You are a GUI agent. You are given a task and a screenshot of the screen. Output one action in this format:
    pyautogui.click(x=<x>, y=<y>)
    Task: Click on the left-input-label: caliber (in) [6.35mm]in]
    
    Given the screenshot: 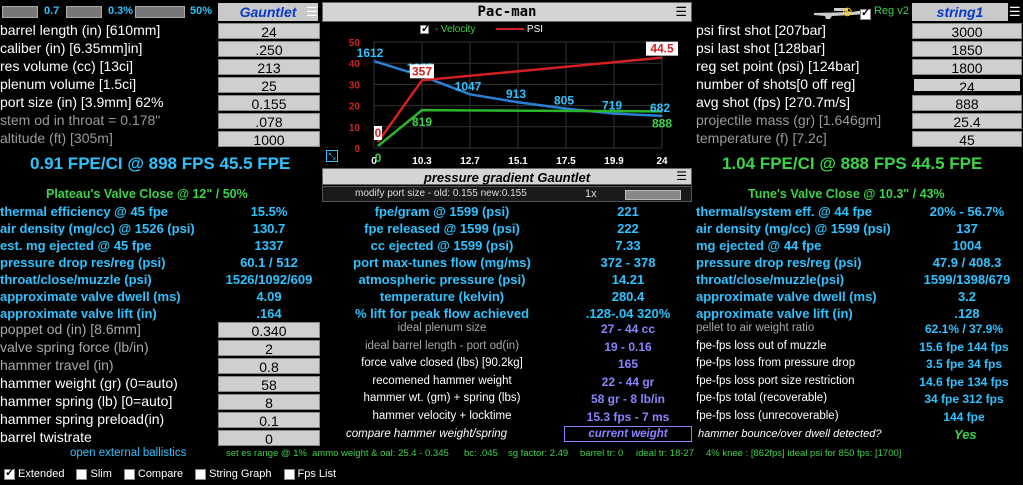 What is the action you would take?
    pyautogui.click(x=71, y=48)
    